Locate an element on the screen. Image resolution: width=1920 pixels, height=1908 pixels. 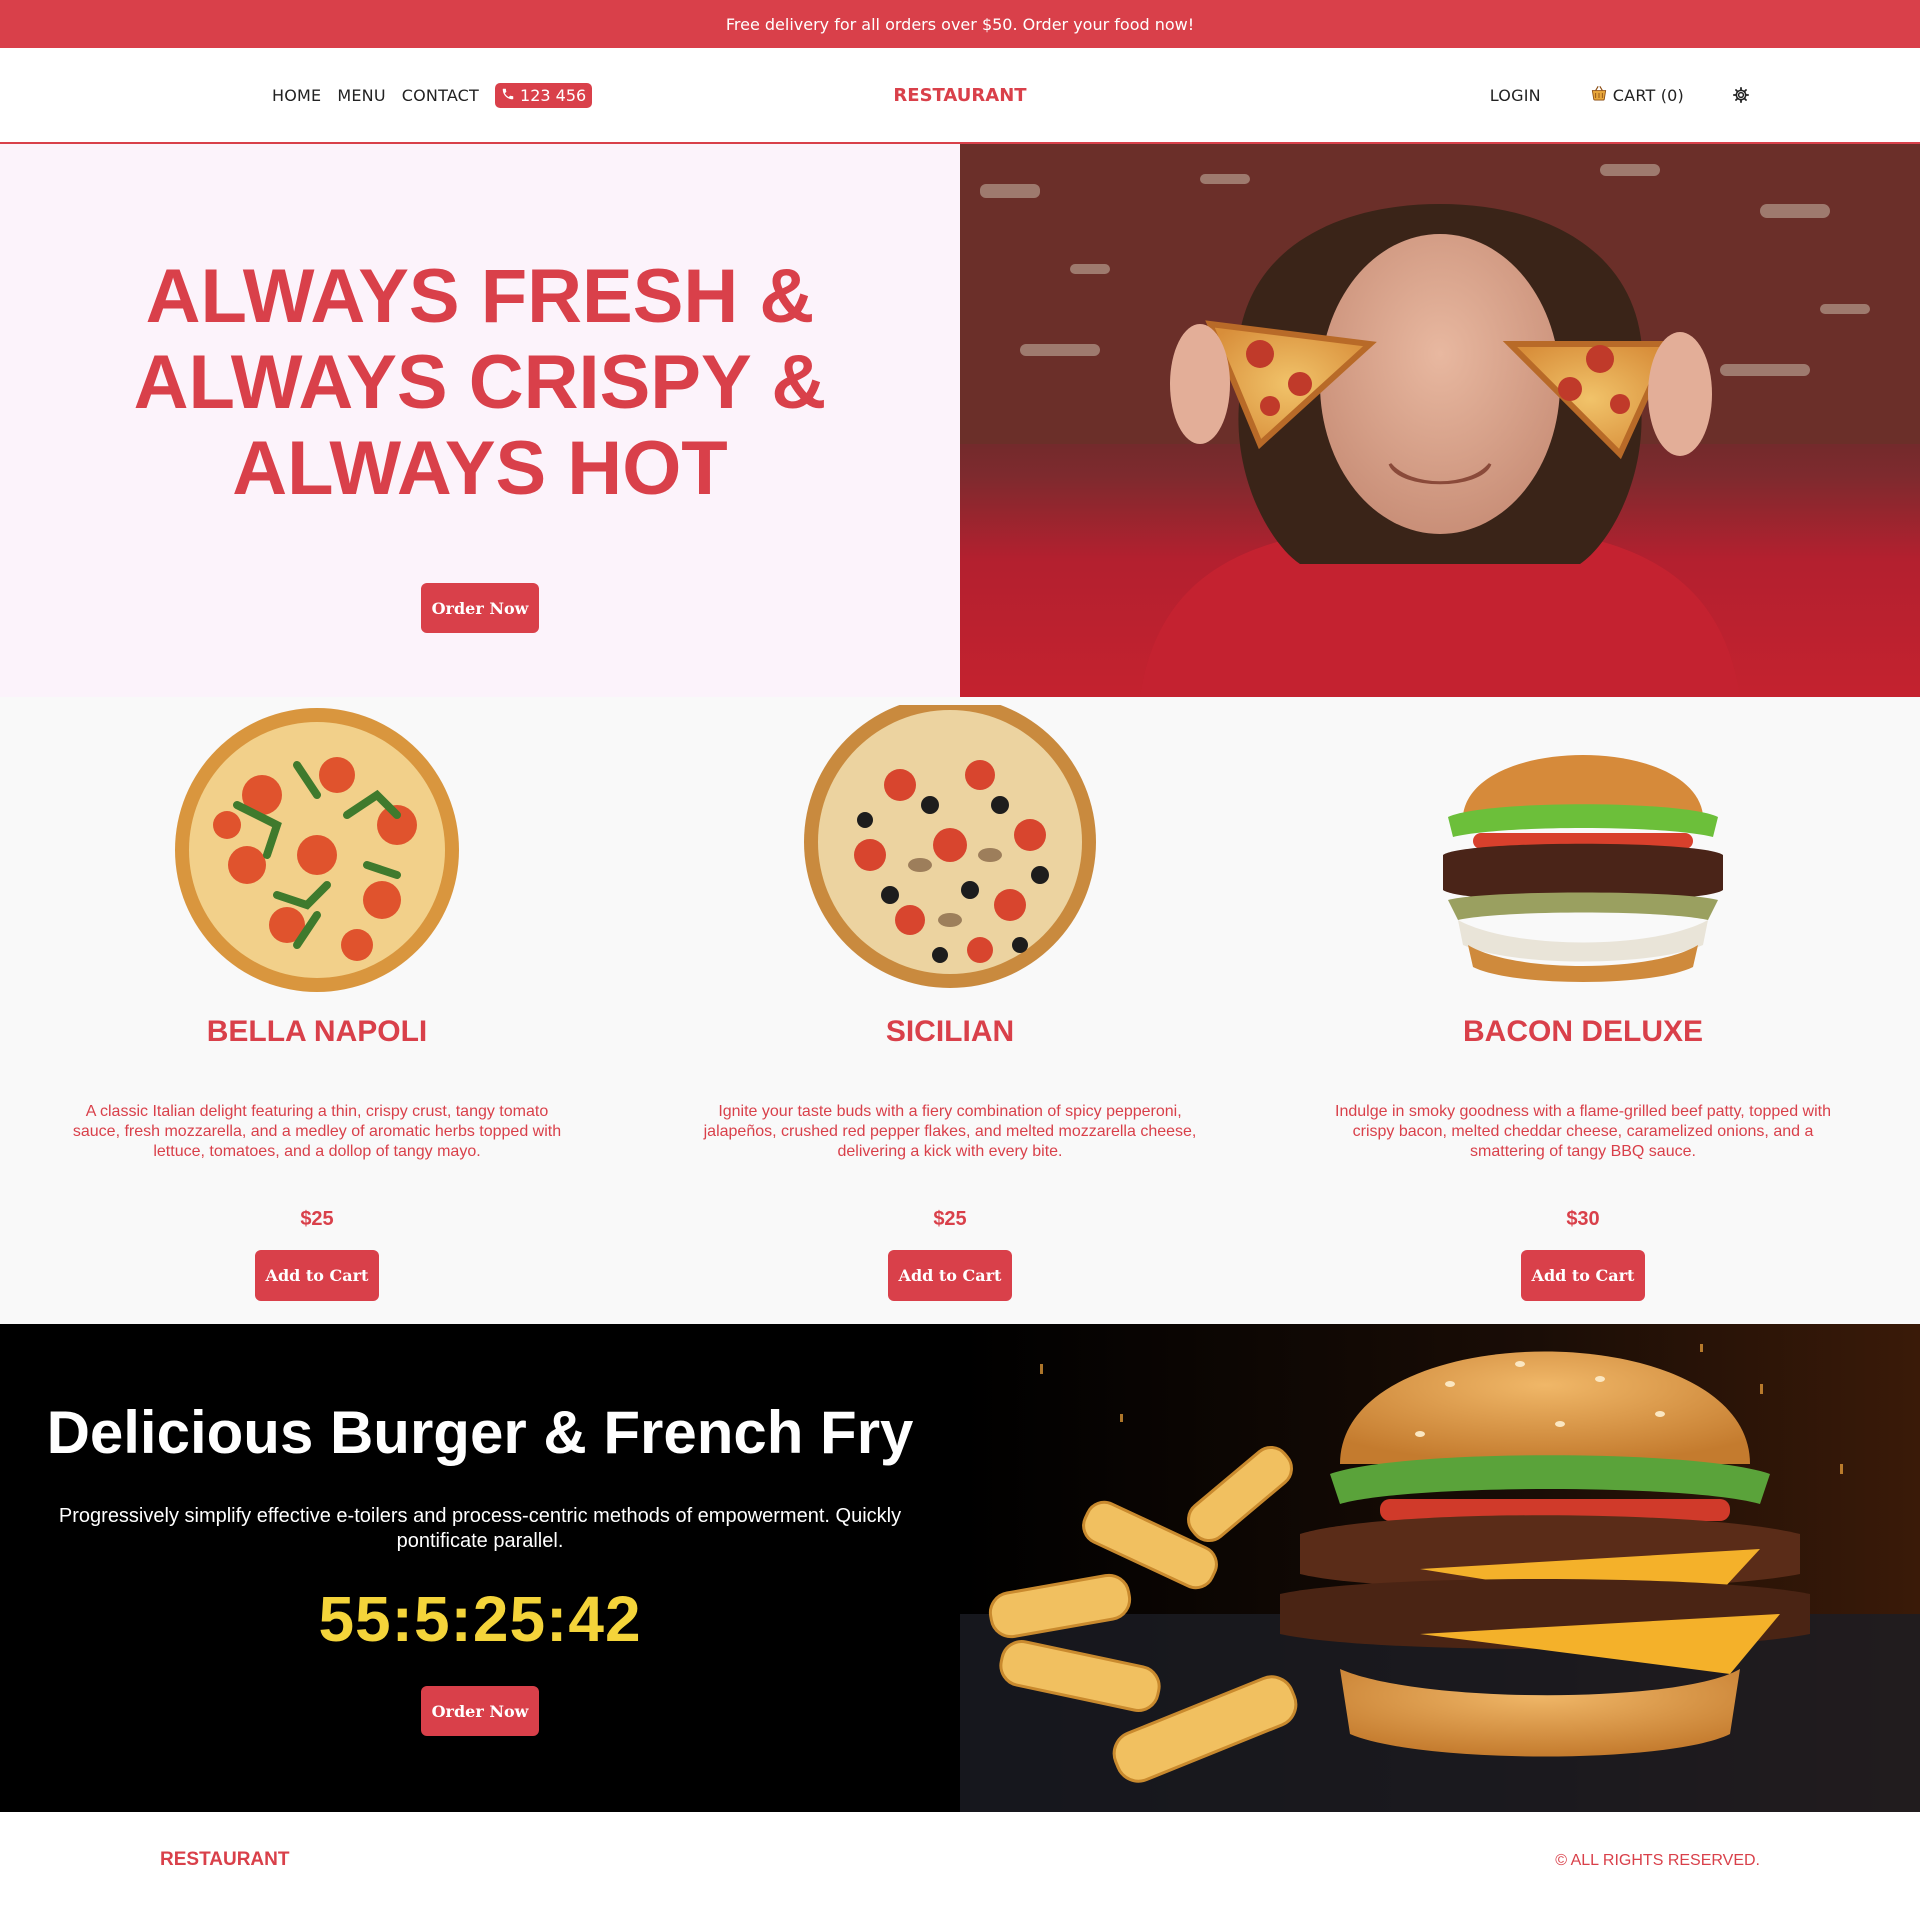
countdown-timer: 55:5:25:42 is located at coordinates (480, 1619).